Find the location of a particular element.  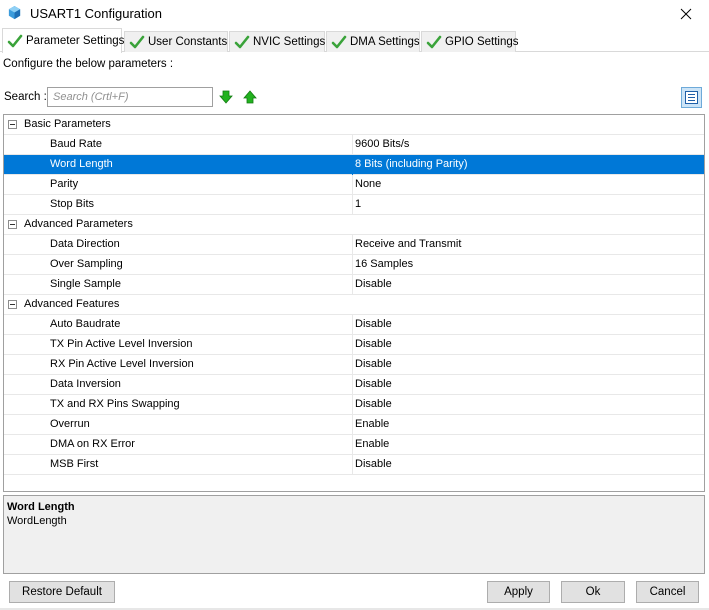

group-label: Advanced Features is located at coordinates (72, 304).